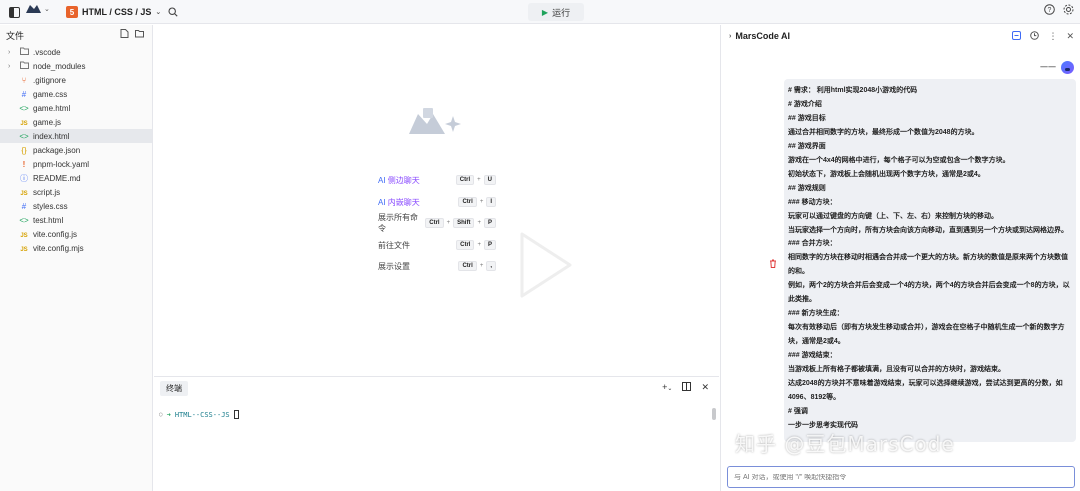 This screenshot has height=491, width=1080. Describe the element at coordinates (14, 12) in the screenshot. I see `sidebar-toggle-icon` at that location.